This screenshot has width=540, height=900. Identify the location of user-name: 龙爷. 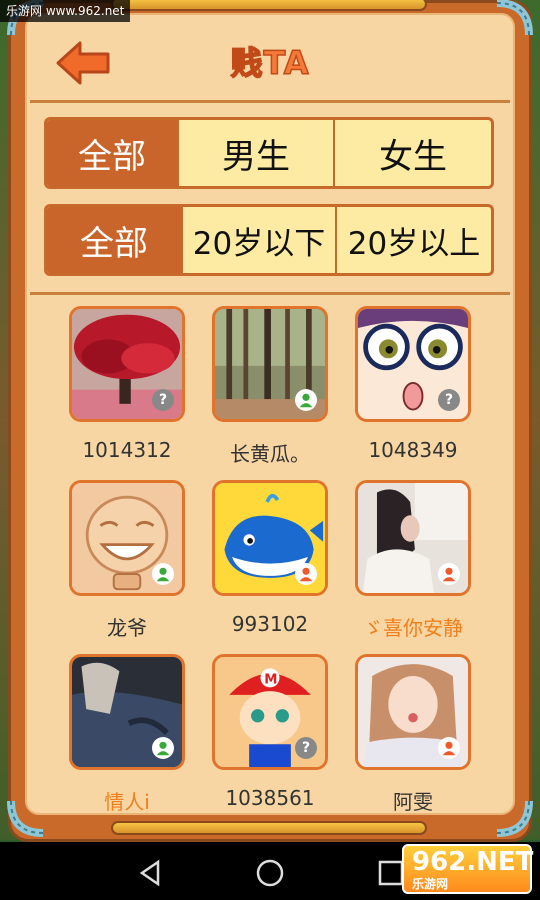
(127, 628).